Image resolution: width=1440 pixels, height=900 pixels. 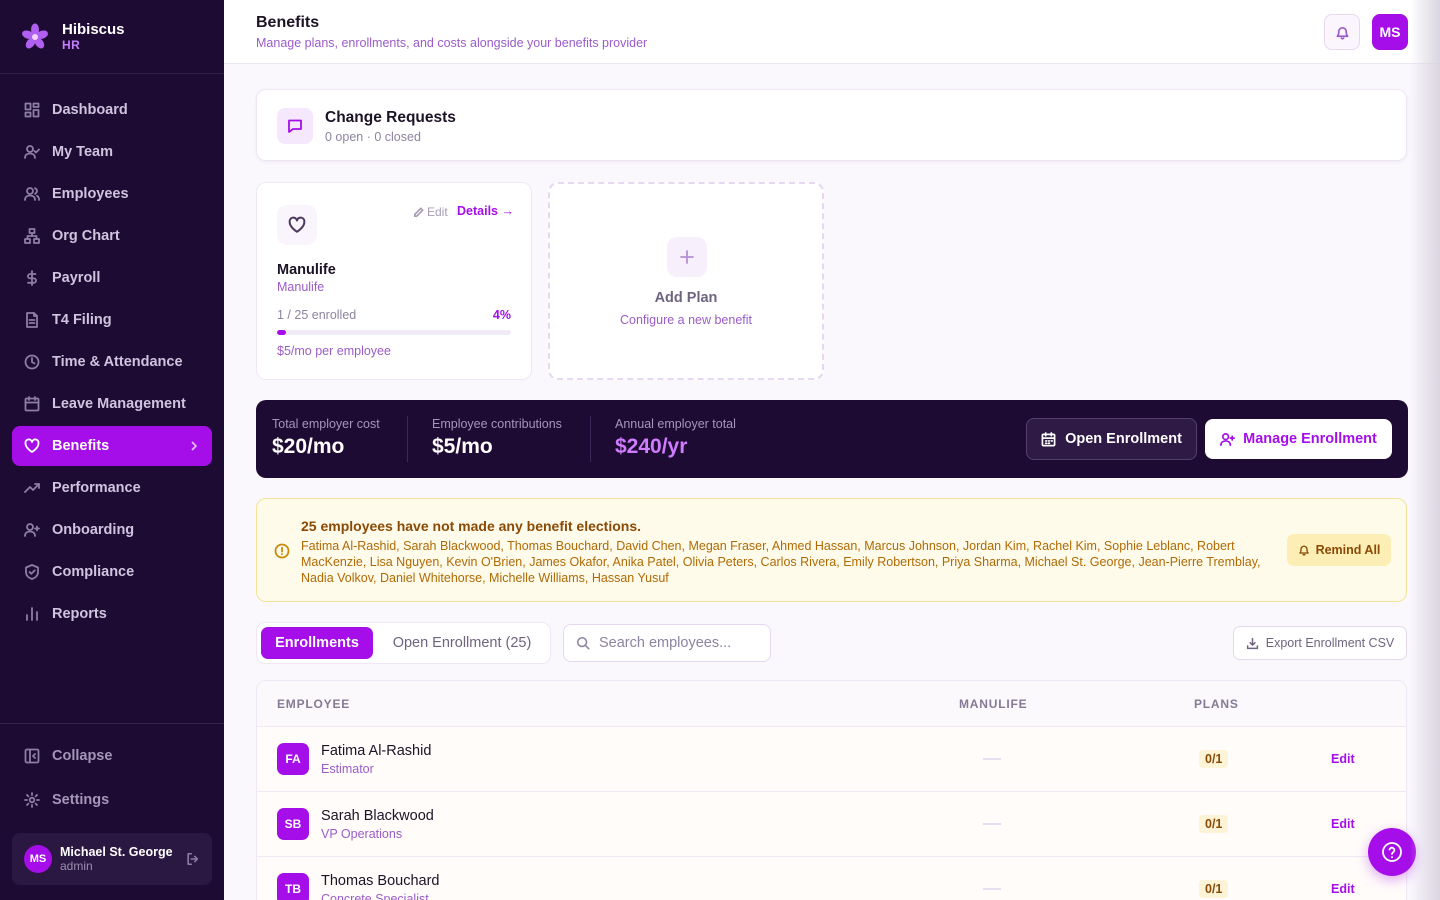 I want to click on user-card: MS Michael St. George admin, so click(x=112, y=859).